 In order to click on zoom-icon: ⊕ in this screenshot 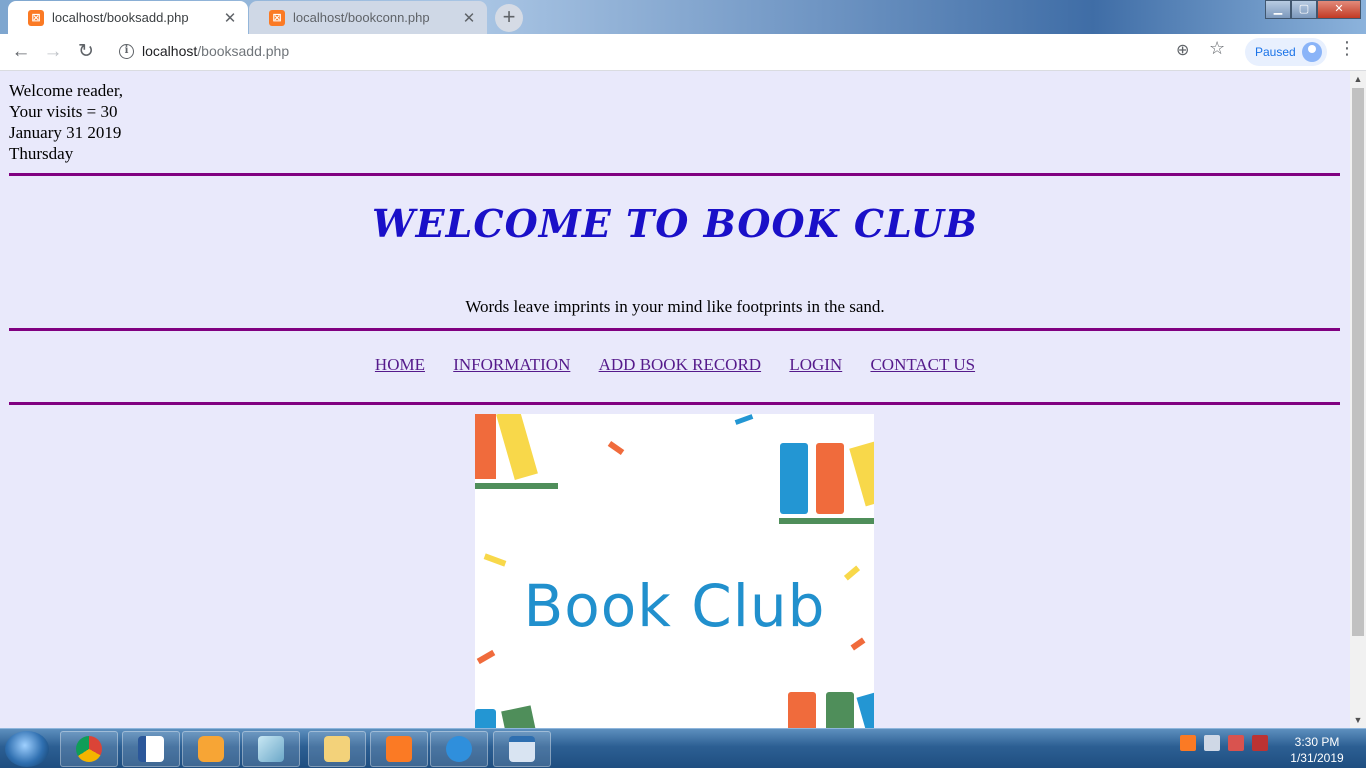, I will do `click(1182, 50)`.